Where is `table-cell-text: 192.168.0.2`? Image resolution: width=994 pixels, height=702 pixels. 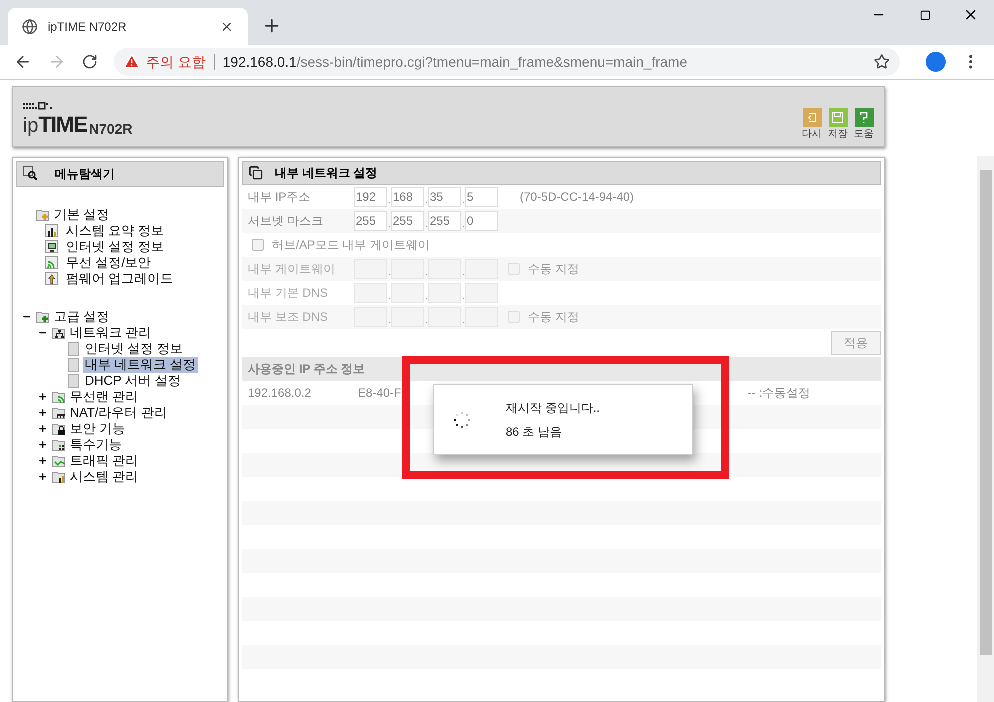
table-cell-text: 192.168.0.2 is located at coordinates (280, 393).